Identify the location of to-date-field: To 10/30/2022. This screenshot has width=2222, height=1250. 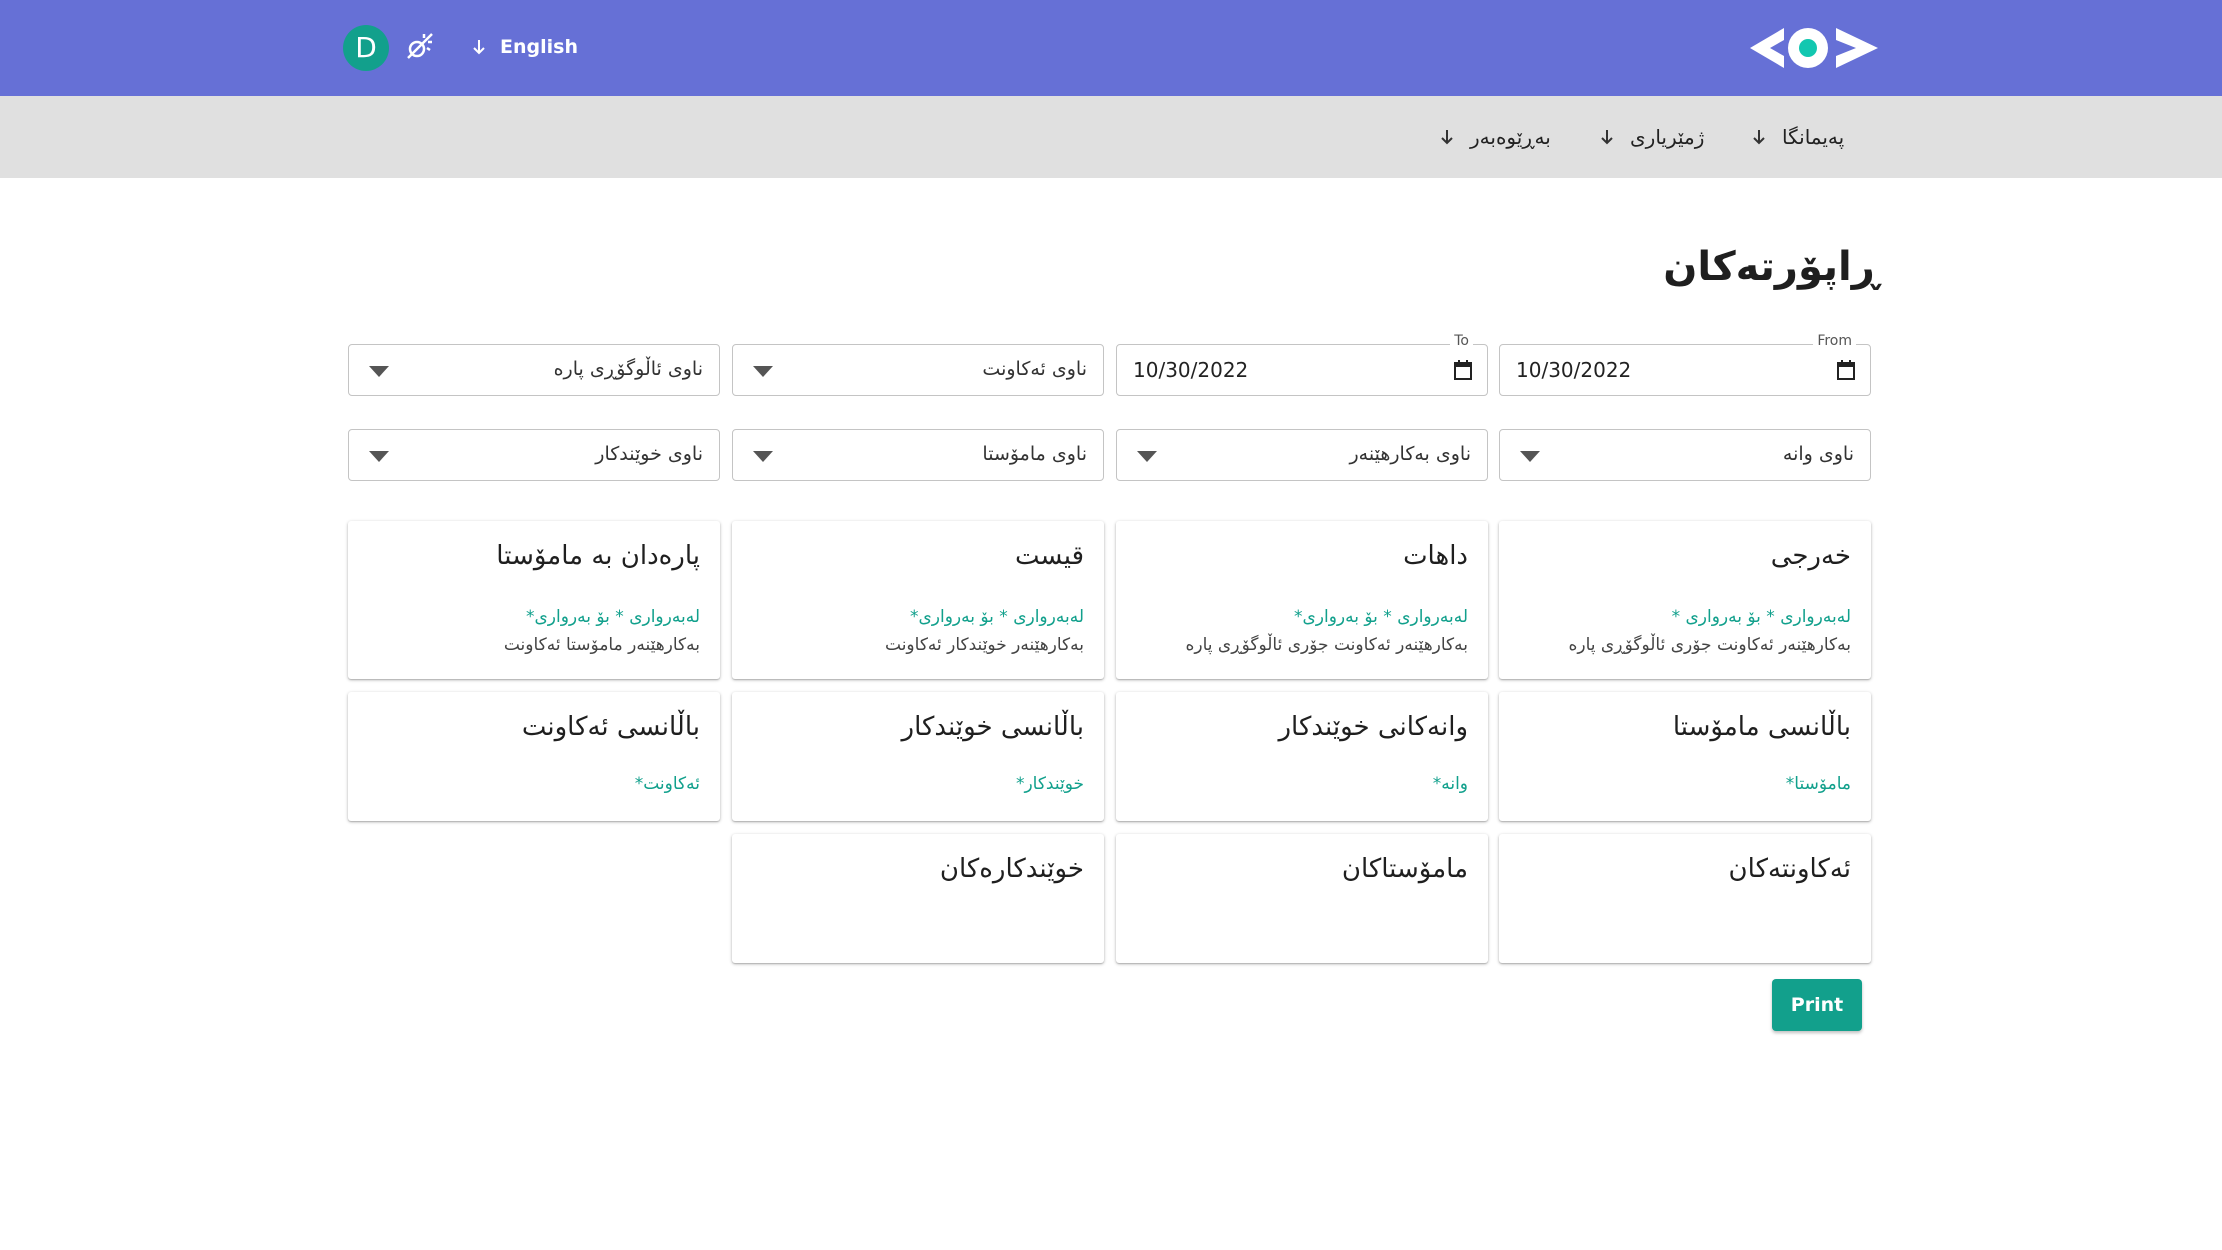
(1302, 364).